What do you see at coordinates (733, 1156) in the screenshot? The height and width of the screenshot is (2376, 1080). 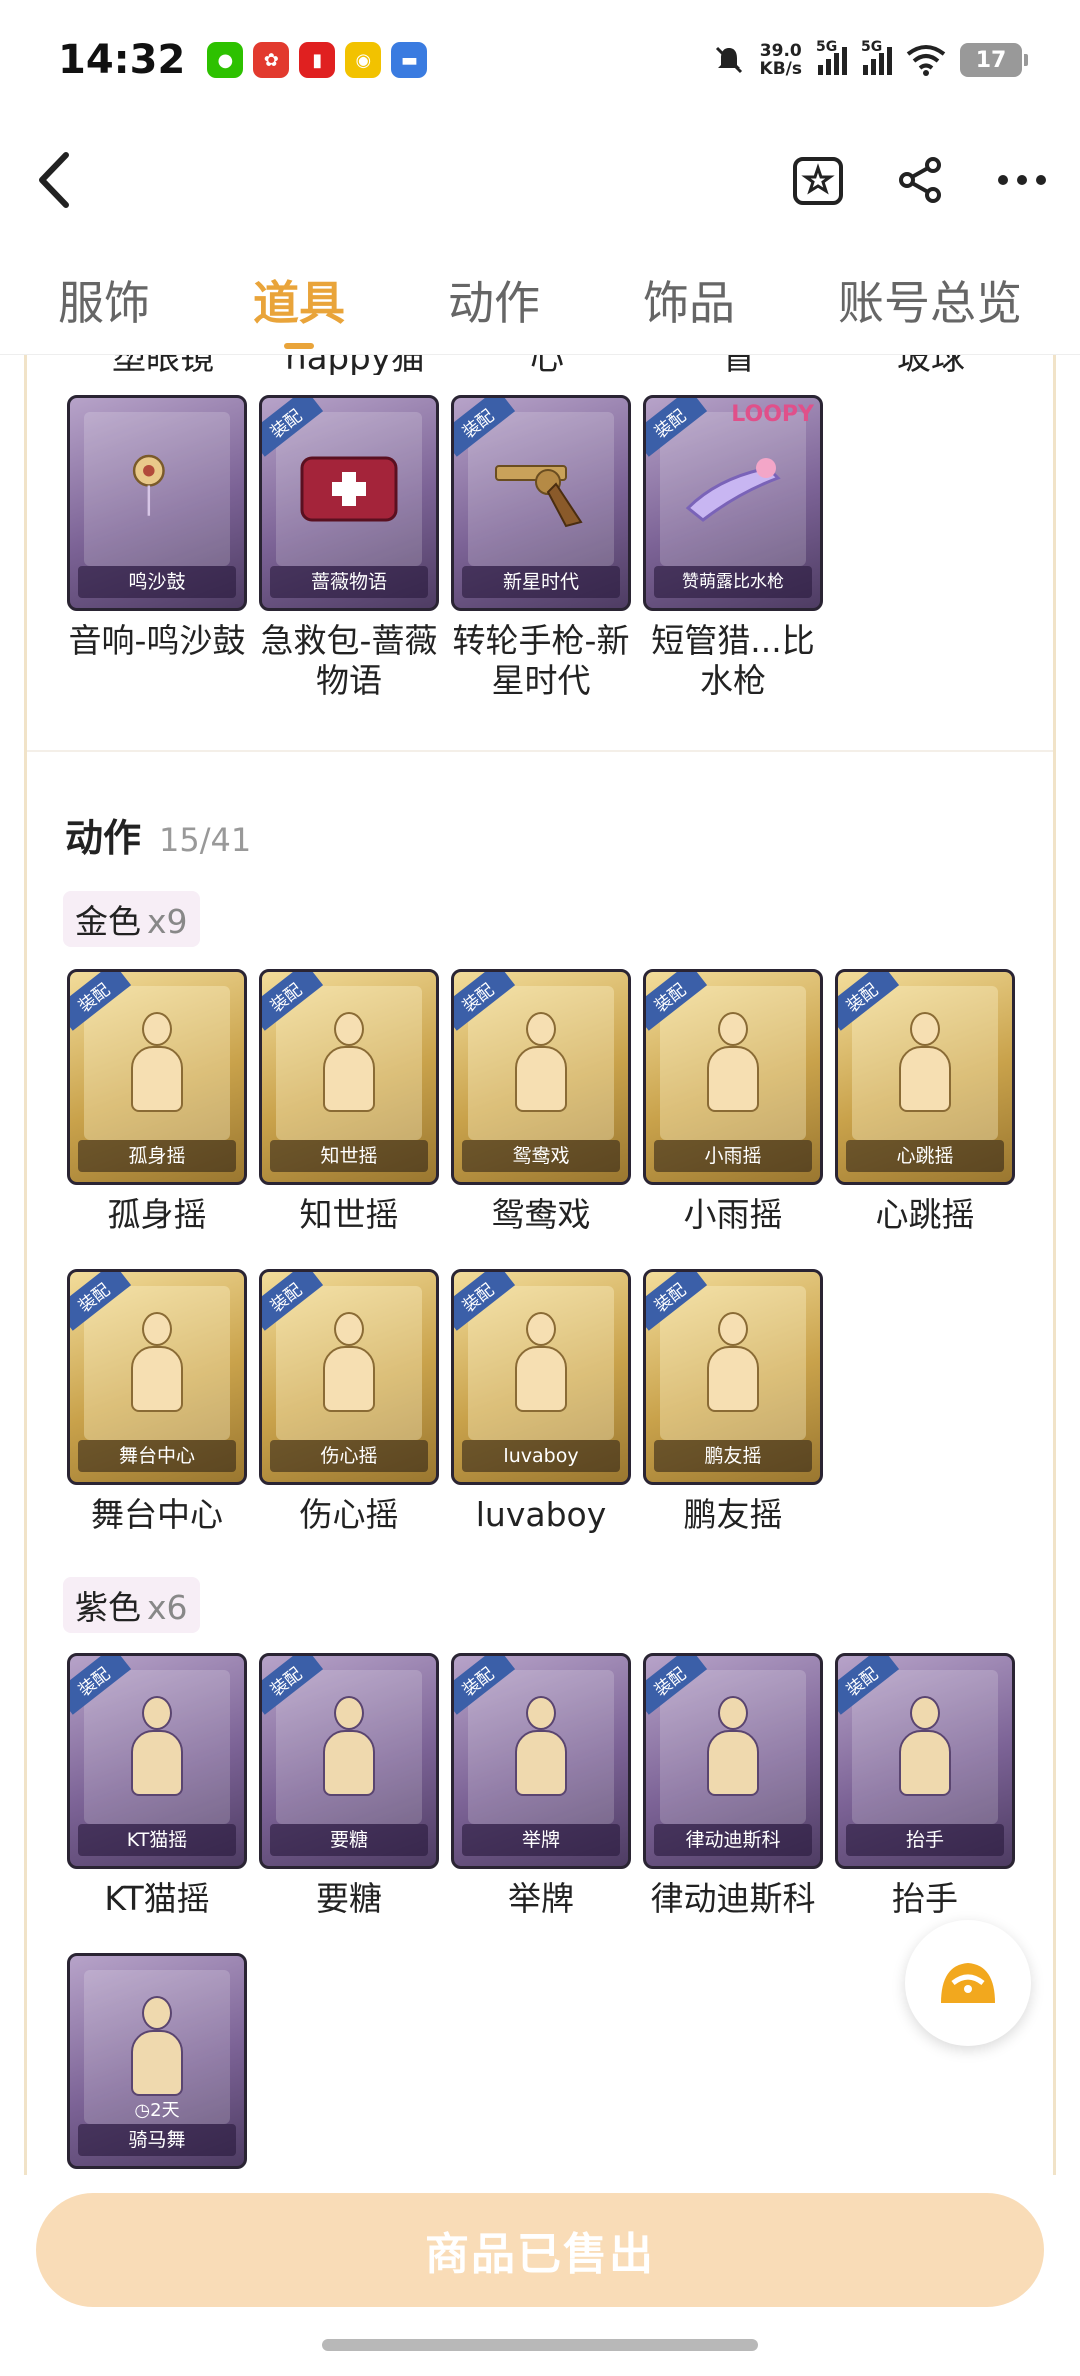 I see `item-label: 小雨摇` at bounding box center [733, 1156].